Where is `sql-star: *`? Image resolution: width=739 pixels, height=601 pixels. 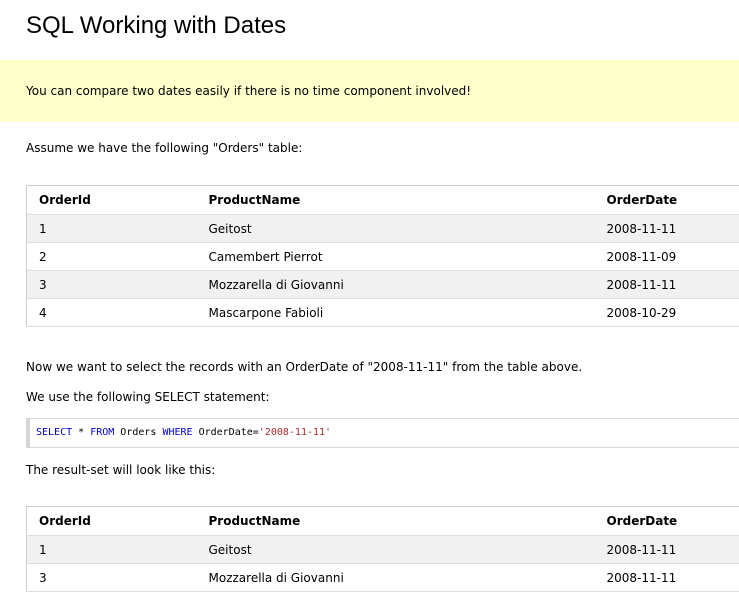
sql-star: * is located at coordinates (81, 432).